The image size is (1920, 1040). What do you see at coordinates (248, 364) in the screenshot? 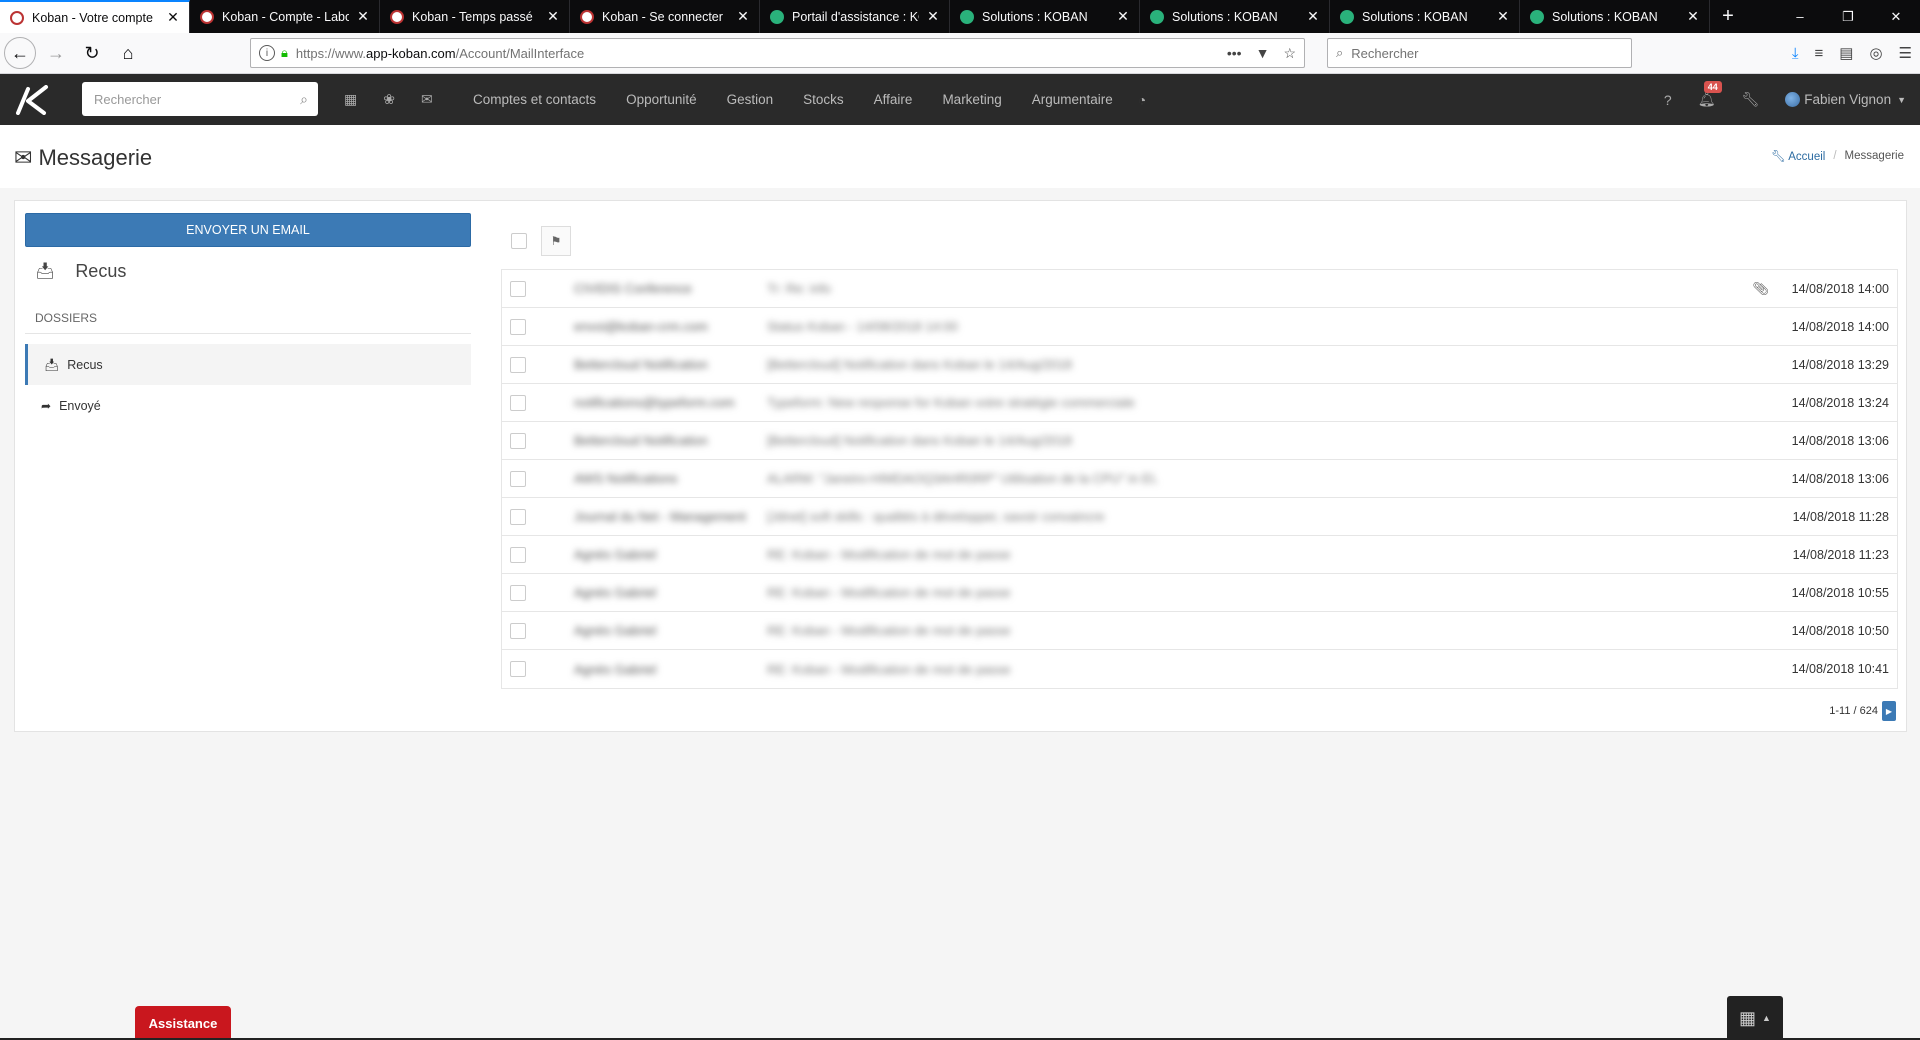
I see `folder-recus: 📥︎ Recus` at bounding box center [248, 364].